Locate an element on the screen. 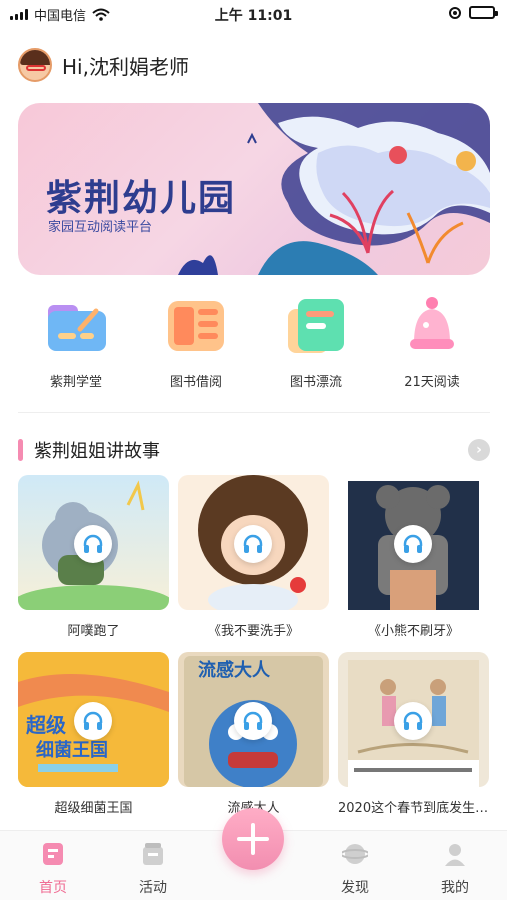 The width and height of the screenshot is (507, 900). story-card: 阿噗跑了 is located at coordinates (93, 557).